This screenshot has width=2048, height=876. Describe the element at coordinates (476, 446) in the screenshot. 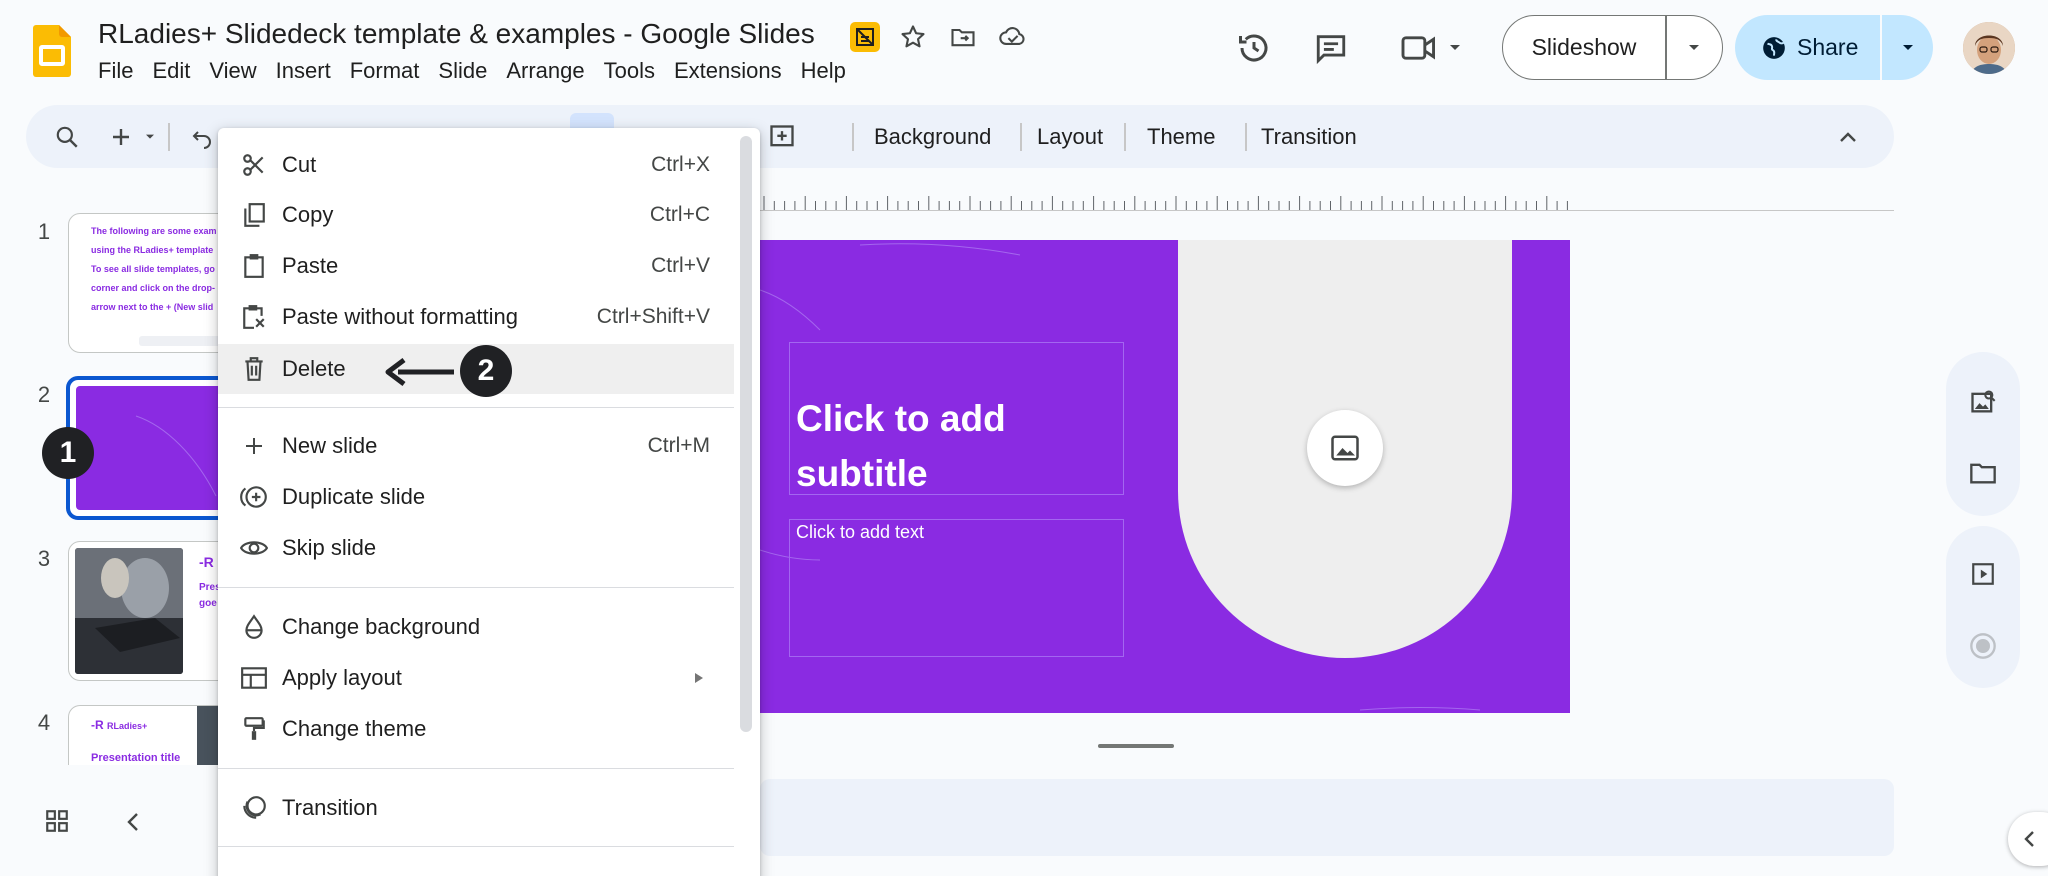

I see `menu-item-new-slide: New slide Ctrl+M` at that location.